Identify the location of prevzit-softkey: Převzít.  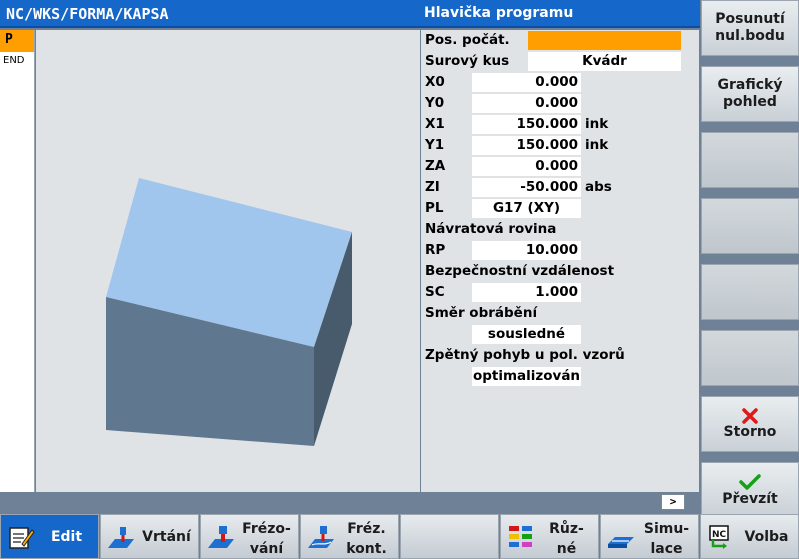
(750, 490).